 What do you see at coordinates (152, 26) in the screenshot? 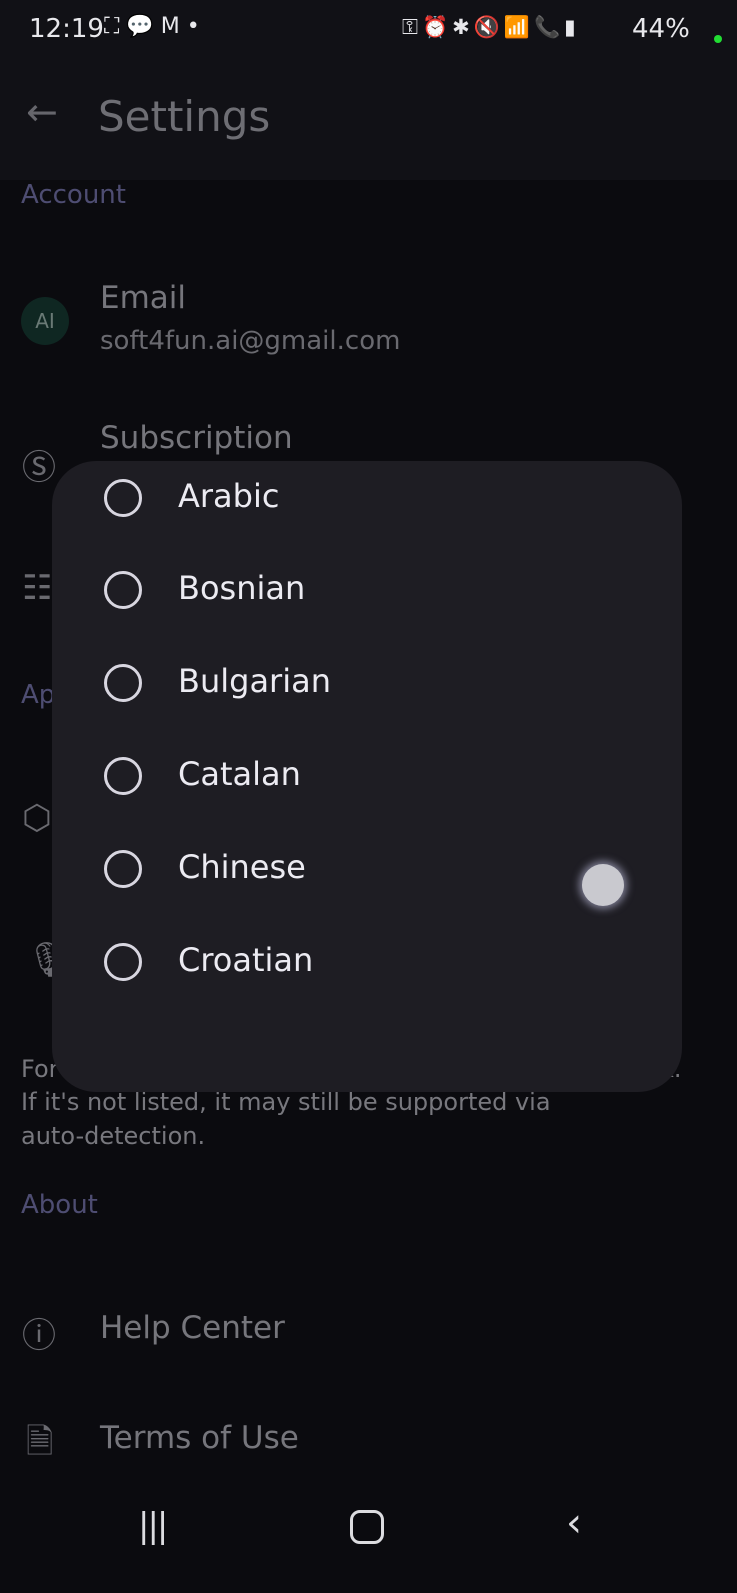
I see `notification-icons: ⛶ 💬 M •` at bounding box center [152, 26].